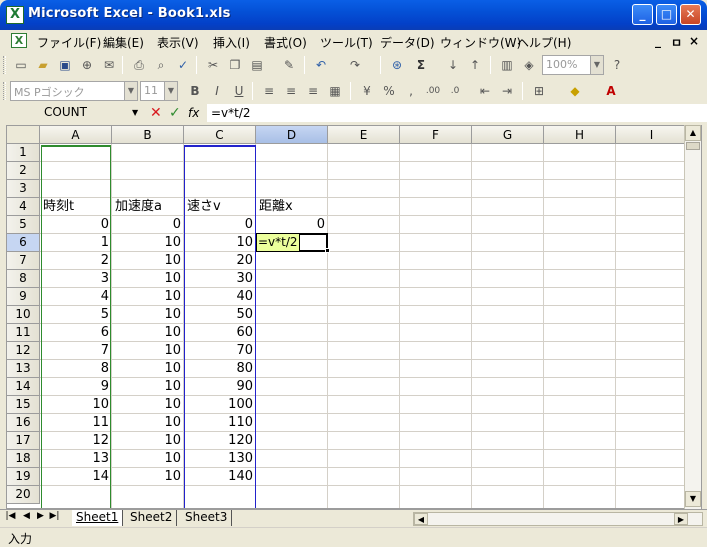 This screenshot has width=707, height=547. I want to click on row-header: 13, so click(23, 369).